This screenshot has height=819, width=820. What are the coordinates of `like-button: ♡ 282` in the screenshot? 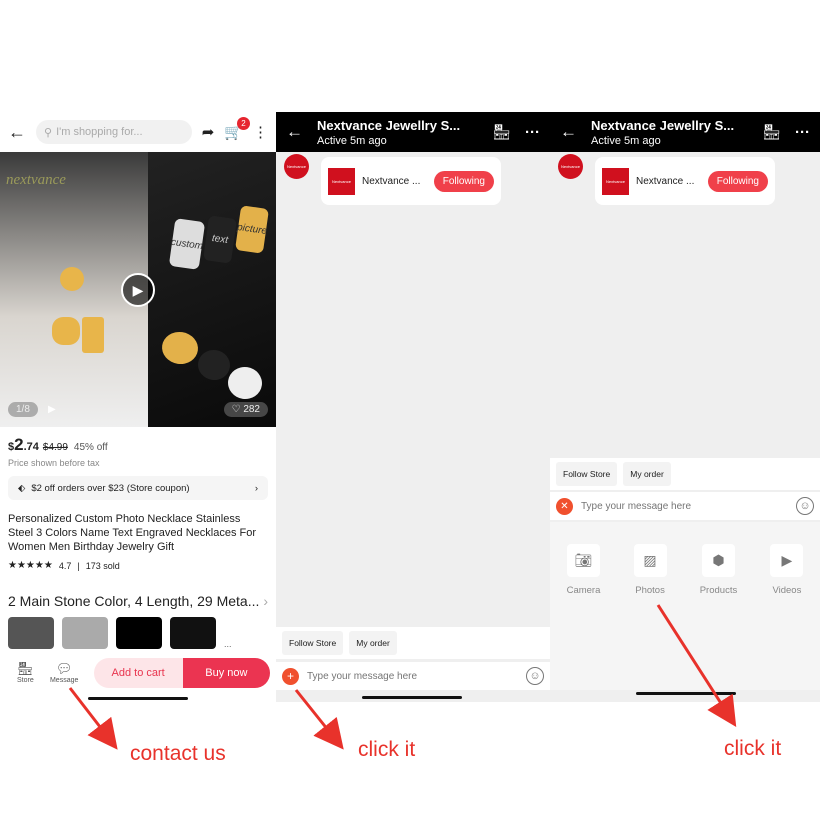 It's located at (245, 409).